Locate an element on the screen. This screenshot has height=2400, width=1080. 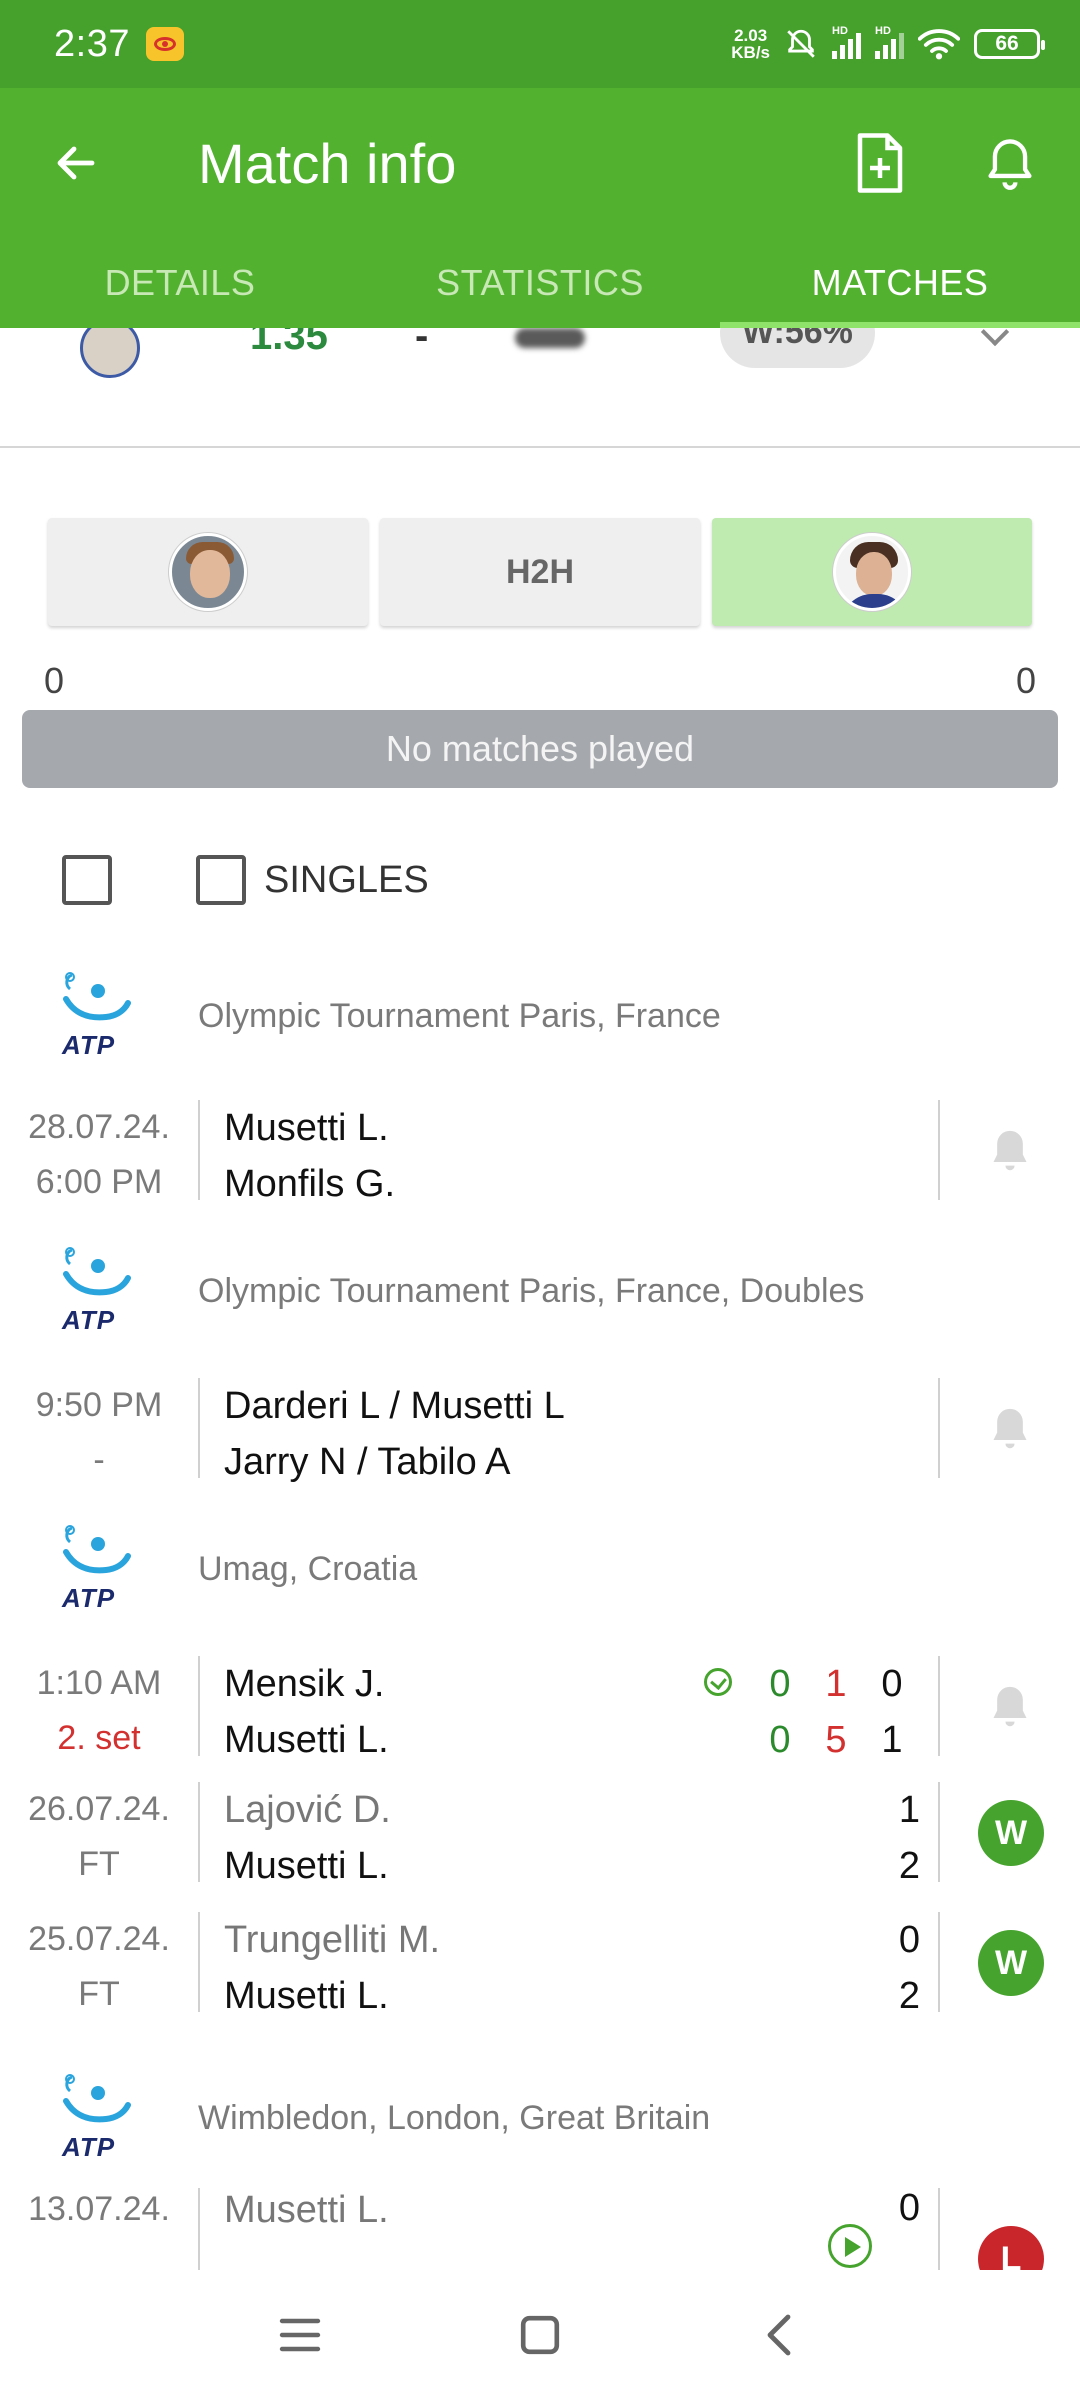
match-date: 1:10 AM 2. set is located at coordinates (99, 1710).